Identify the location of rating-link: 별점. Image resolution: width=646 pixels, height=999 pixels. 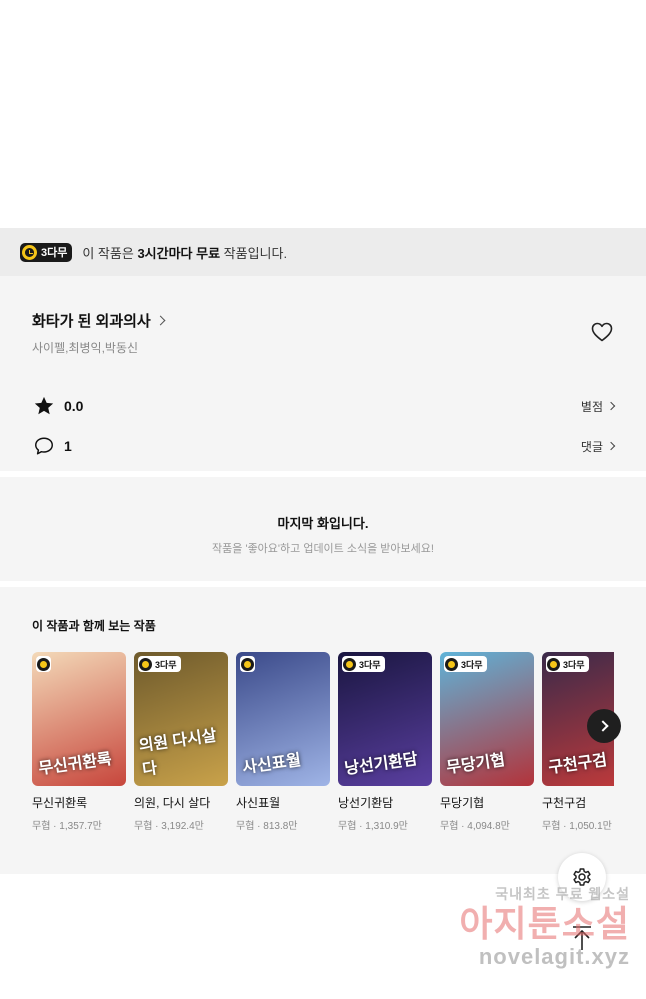
(598, 406).